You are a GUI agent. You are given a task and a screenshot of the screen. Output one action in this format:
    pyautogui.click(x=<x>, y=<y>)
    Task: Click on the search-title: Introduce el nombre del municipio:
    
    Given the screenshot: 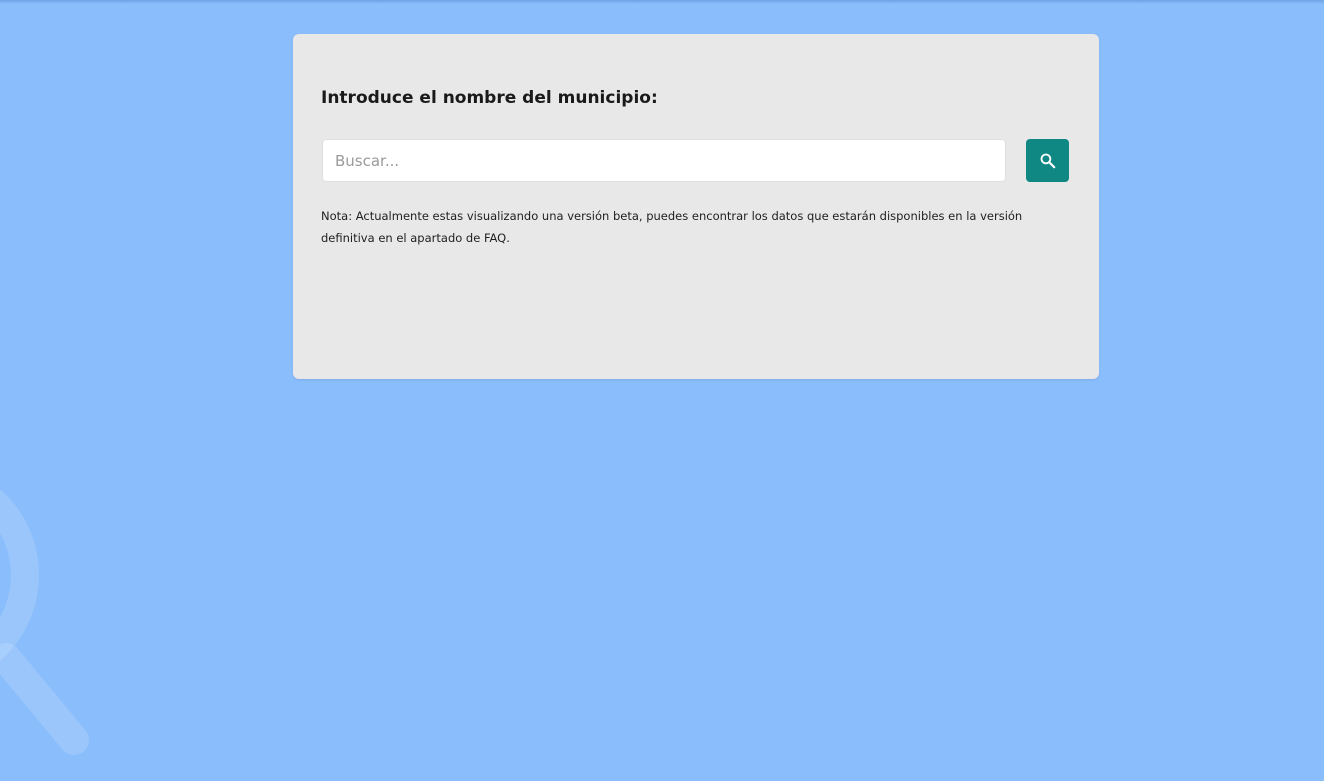 What is the action you would take?
    pyautogui.click(x=489, y=98)
    